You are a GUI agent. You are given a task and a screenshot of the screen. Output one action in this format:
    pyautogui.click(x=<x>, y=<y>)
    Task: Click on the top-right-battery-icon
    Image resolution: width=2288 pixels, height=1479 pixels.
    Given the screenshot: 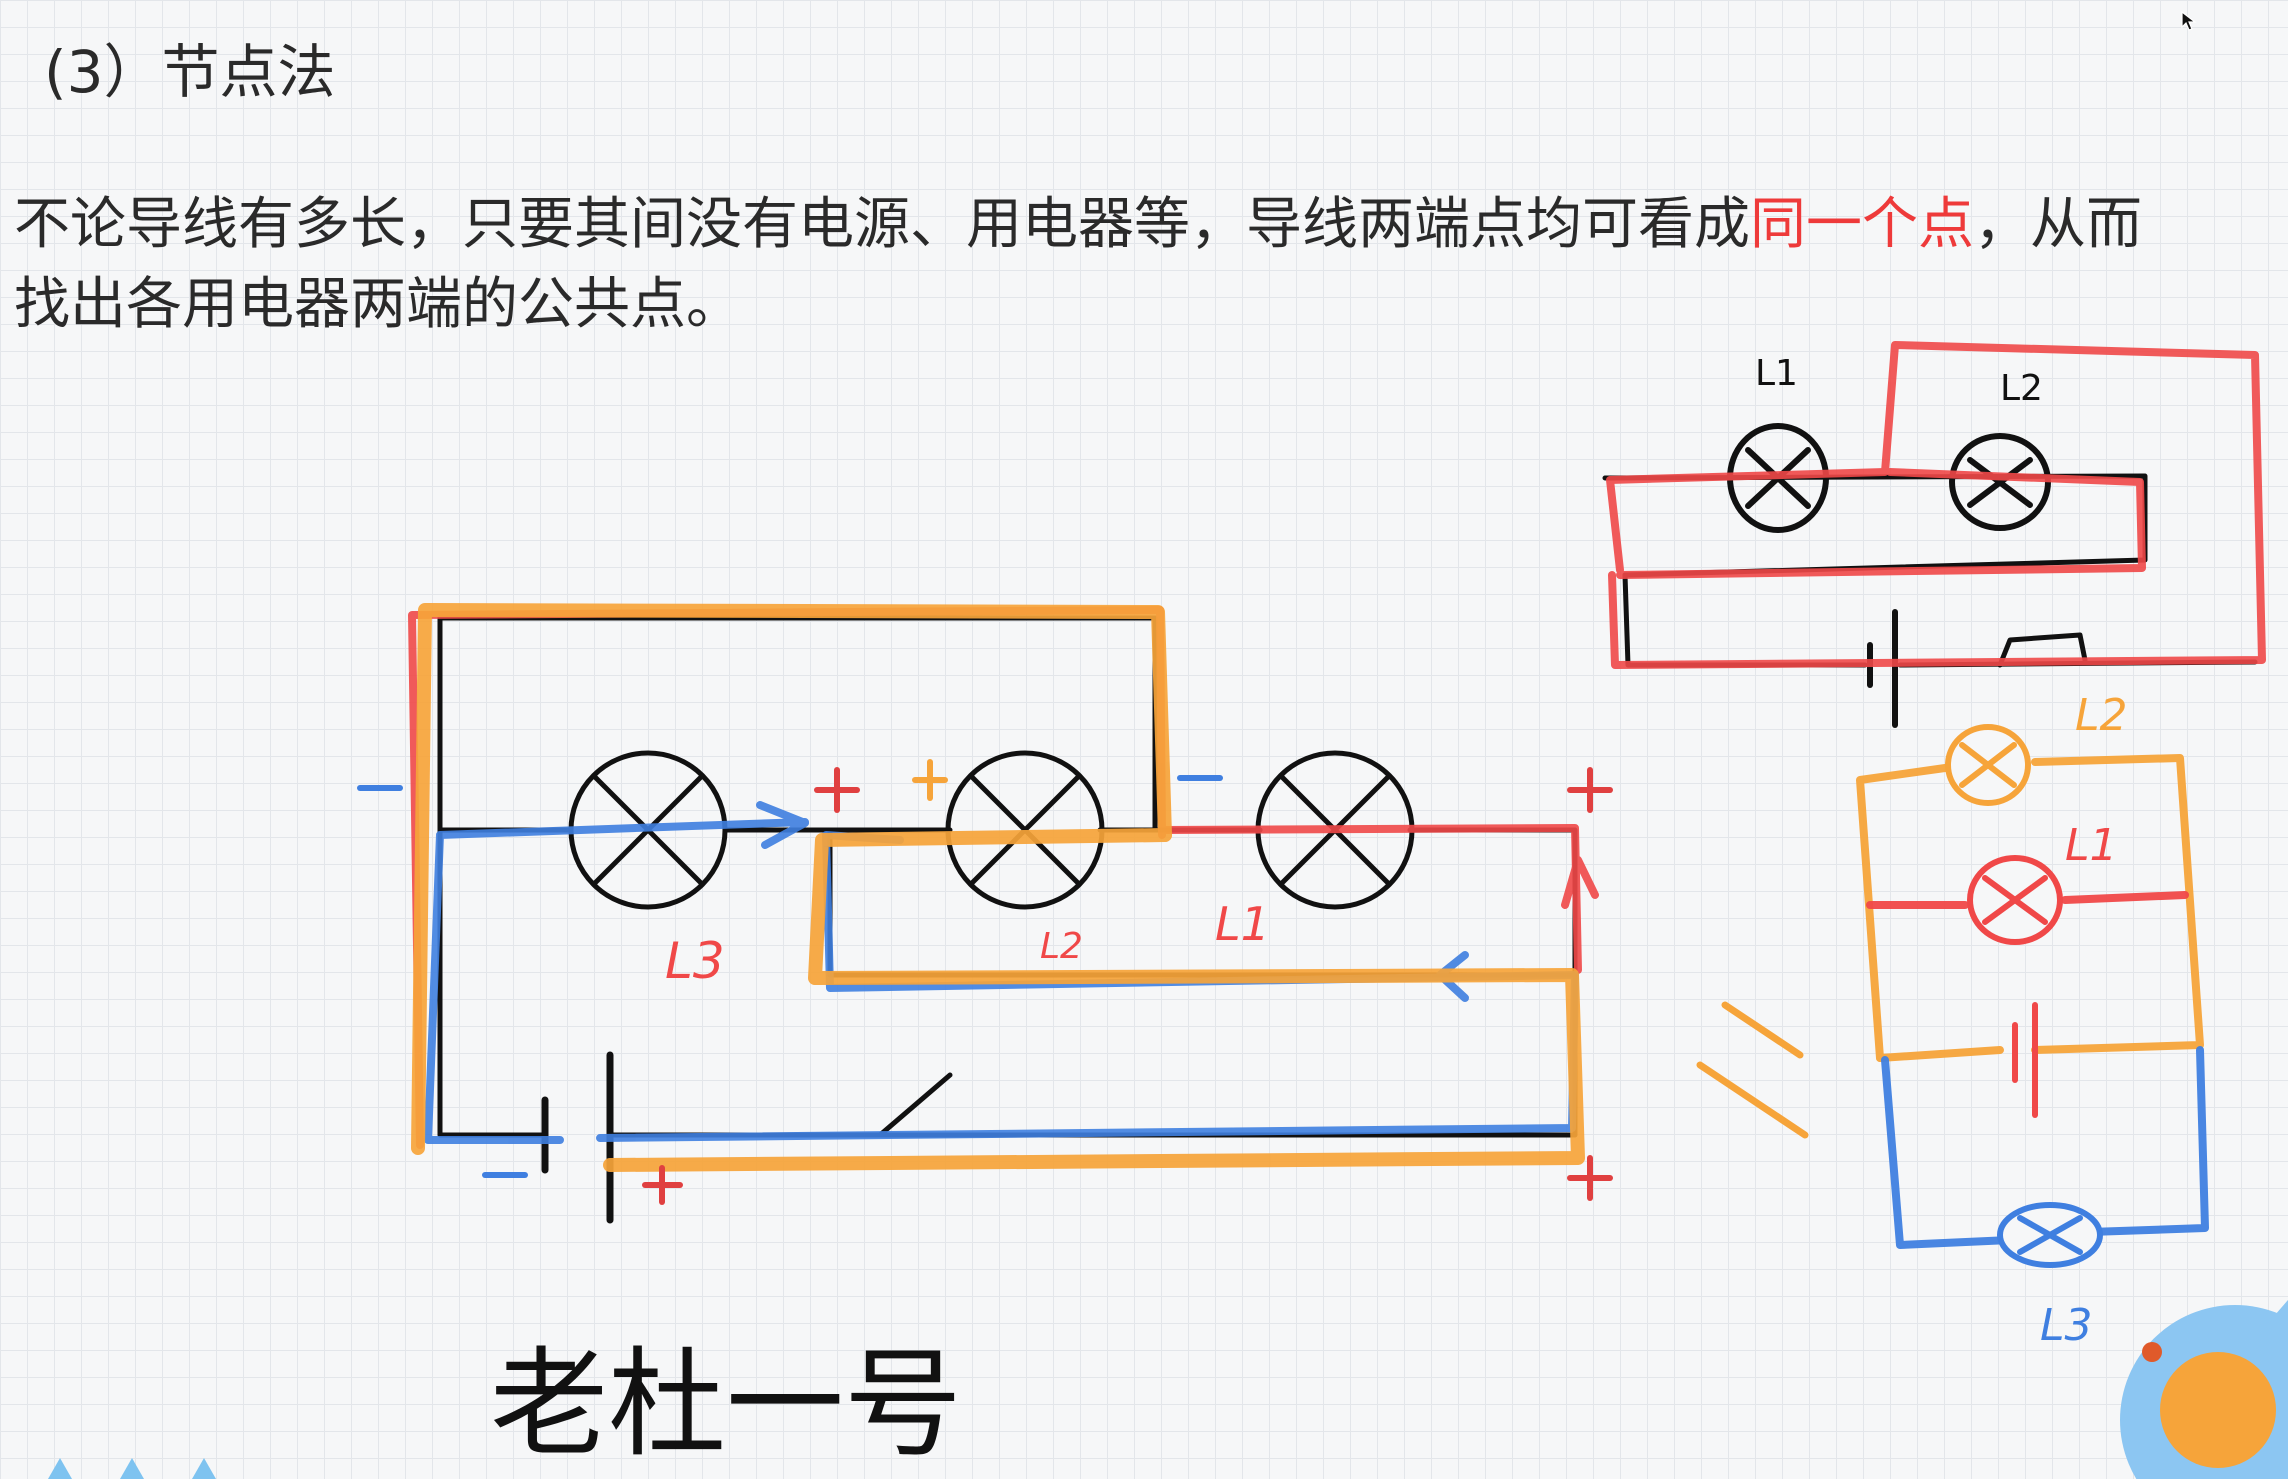 What is the action you would take?
    pyautogui.click(x=1882, y=668)
    